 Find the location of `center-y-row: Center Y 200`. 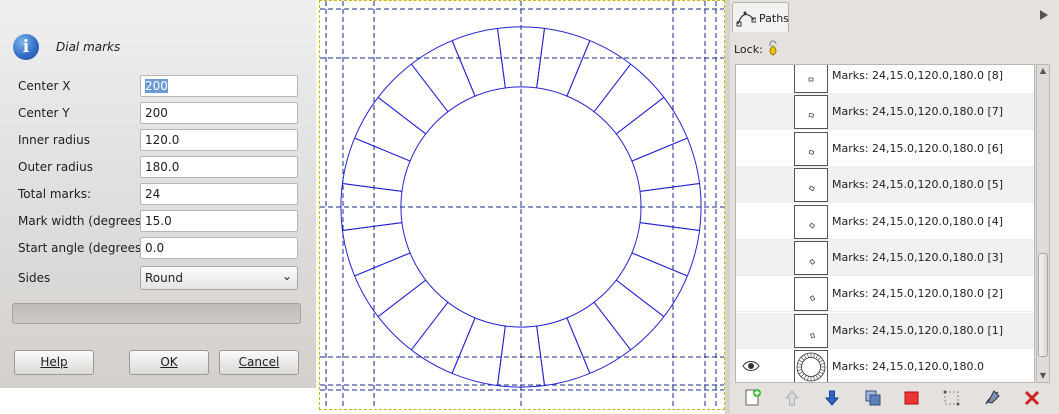

center-y-row: Center Y 200 is located at coordinates (158, 114).